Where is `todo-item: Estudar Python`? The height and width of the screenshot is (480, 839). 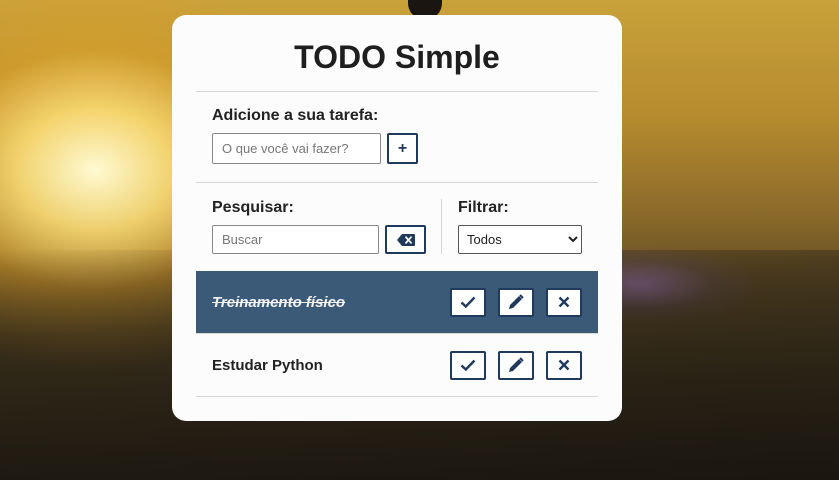 todo-item: Estudar Python is located at coordinates (397, 365).